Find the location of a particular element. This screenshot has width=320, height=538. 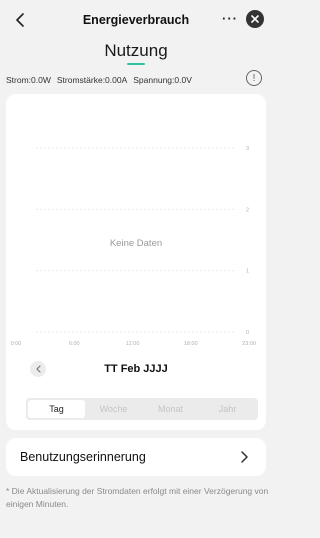

x-tick-label: 18:00 is located at coordinates (191, 344).